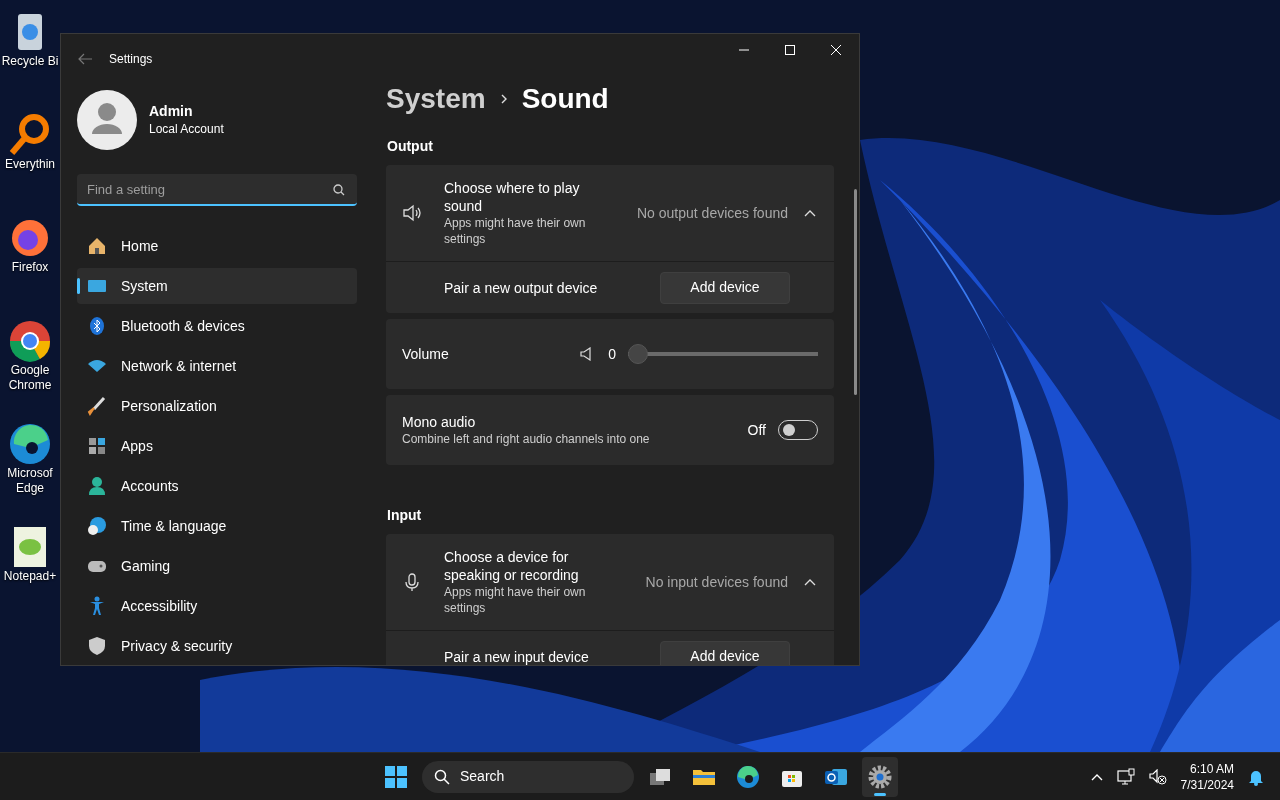 This screenshot has height=800, width=1280. What do you see at coordinates (217, 246) in the screenshot?
I see `sidebar-item: Home` at bounding box center [217, 246].